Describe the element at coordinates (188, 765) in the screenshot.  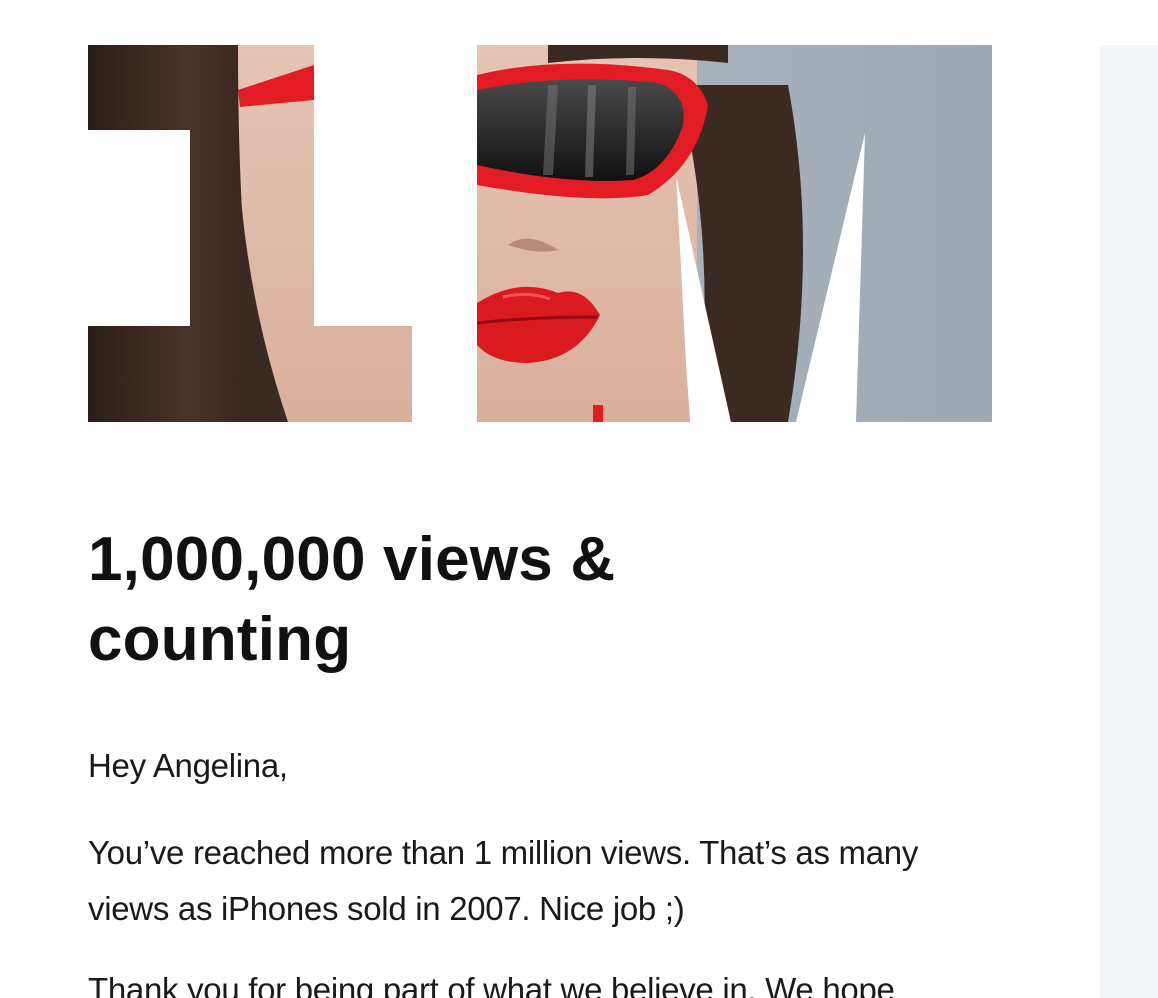
I see `greeting-text: Hey Angelina,` at that location.